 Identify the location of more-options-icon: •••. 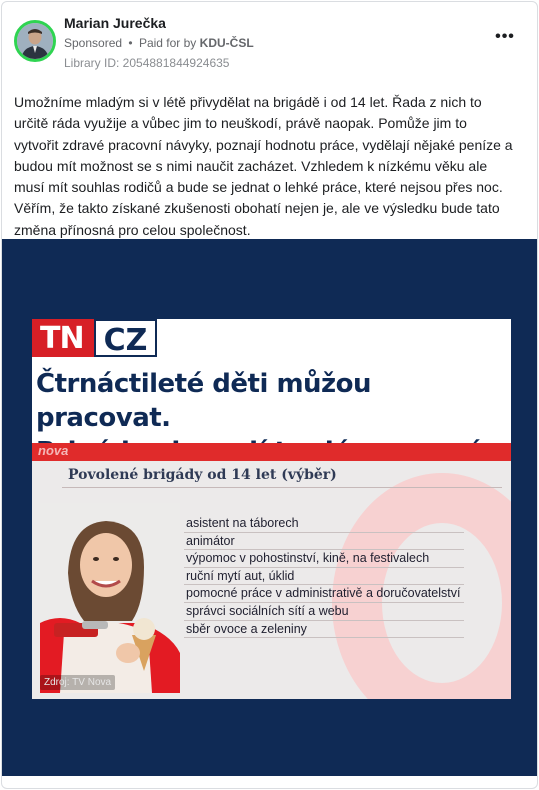
(505, 37).